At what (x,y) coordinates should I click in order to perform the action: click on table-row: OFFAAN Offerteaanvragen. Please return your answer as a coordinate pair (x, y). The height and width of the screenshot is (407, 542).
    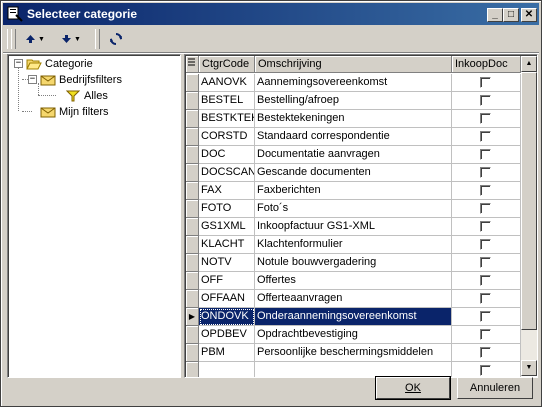
    Looking at the image, I should click on (353, 299).